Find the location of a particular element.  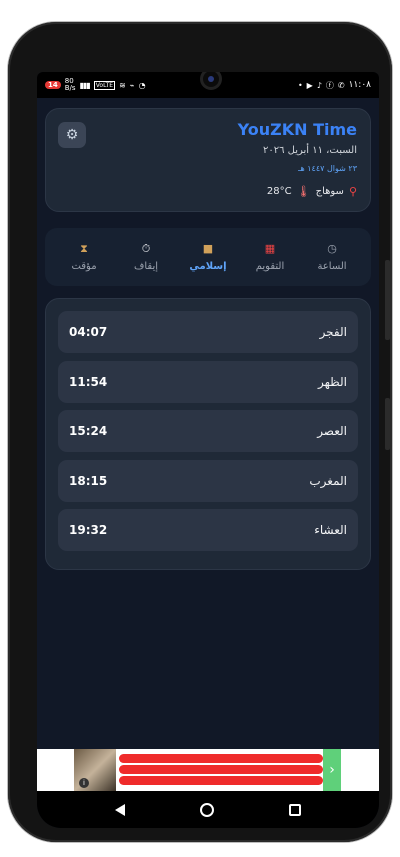

battery-badge: 14 is located at coordinates (53, 85).